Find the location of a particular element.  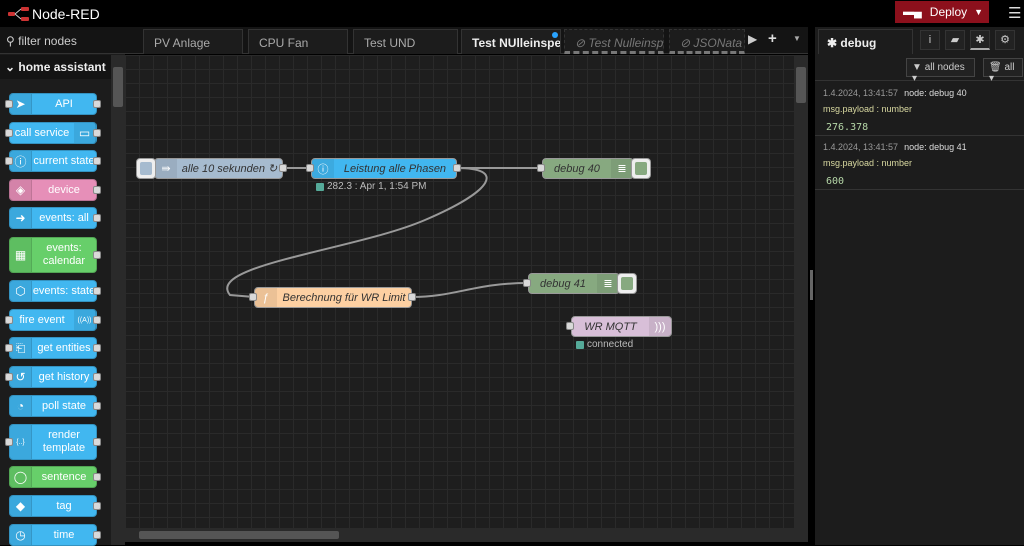

tag-icon: ◆ is located at coordinates (21, 506).